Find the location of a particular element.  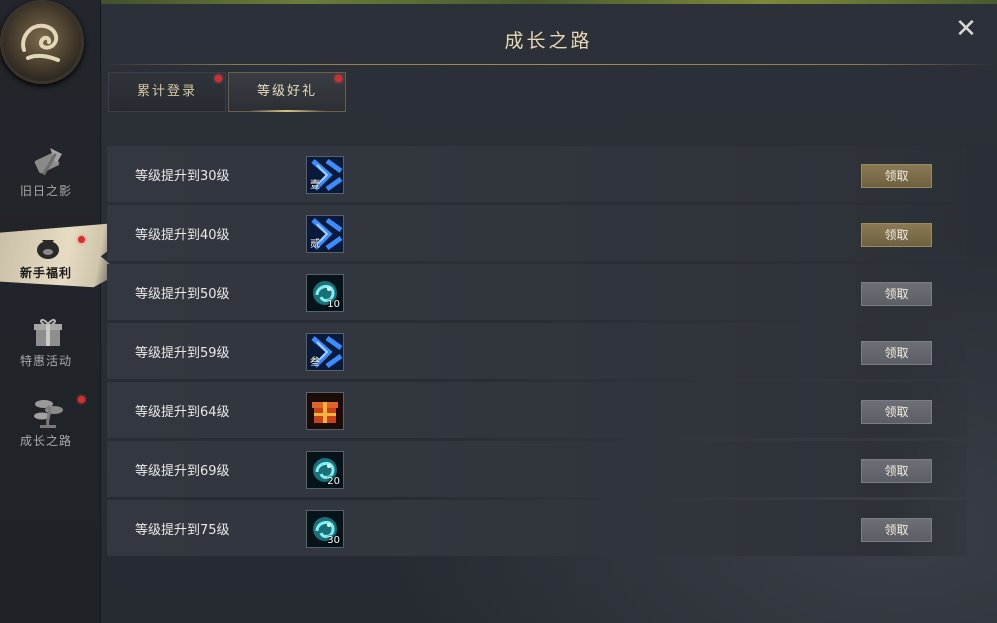

cyan-spirit-icon: 10 is located at coordinates (325, 293).